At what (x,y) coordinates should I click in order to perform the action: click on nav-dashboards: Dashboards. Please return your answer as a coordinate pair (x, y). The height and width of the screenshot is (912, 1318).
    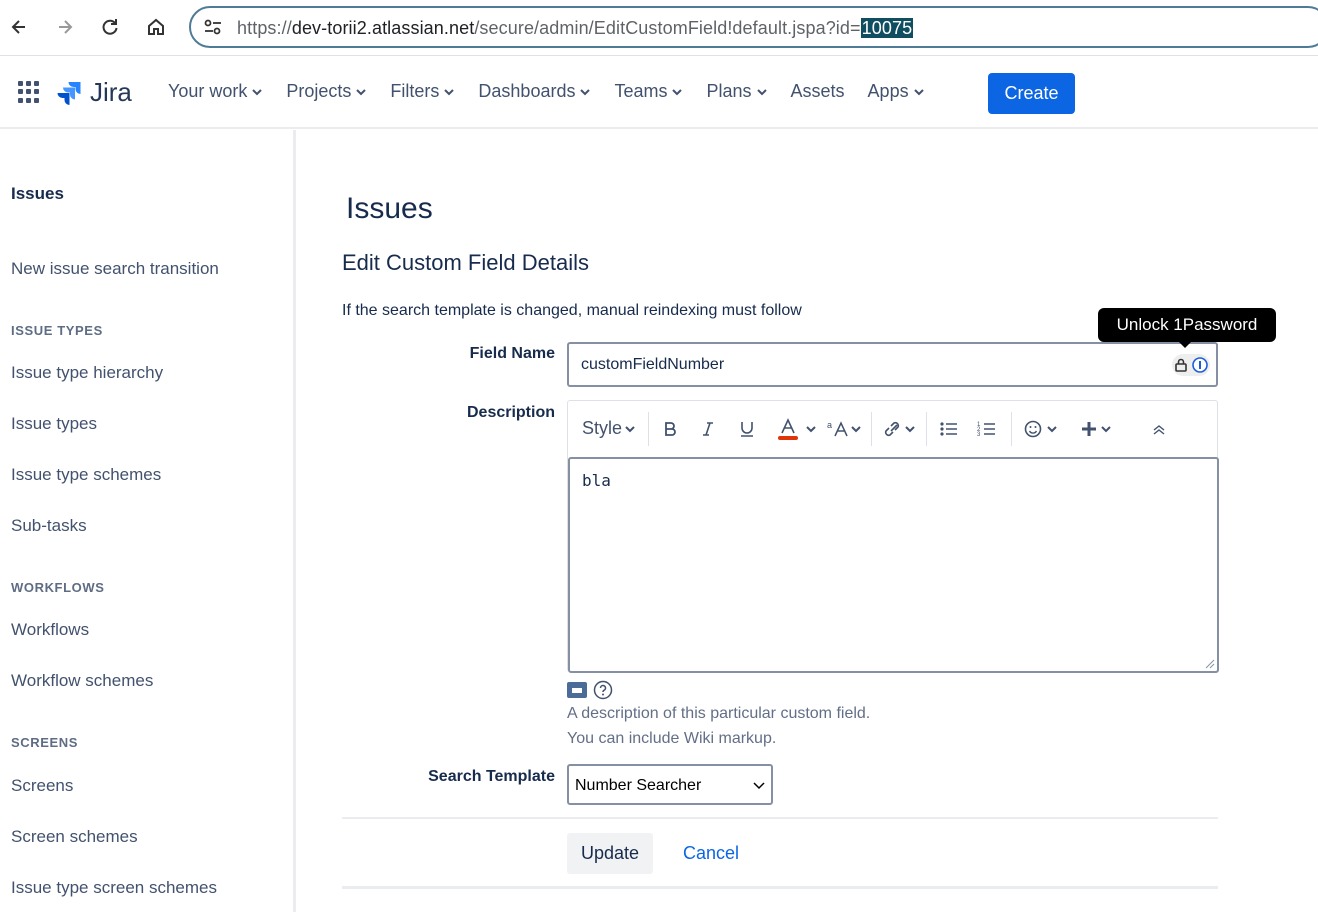
    Looking at the image, I should click on (534, 91).